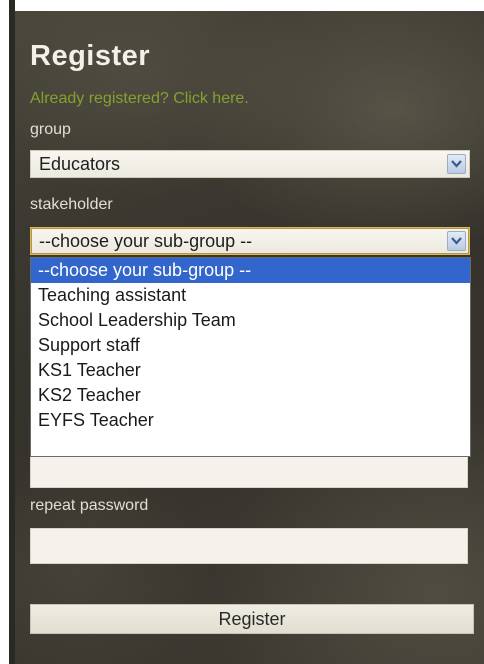 The image size is (484, 664). Describe the element at coordinates (250, 370) in the screenshot. I see `dropdown-option: KS1 Teacher` at that location.